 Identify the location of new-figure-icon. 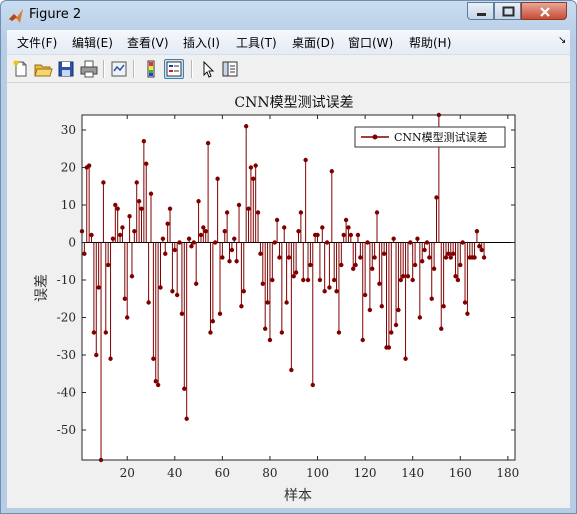
(20, 68).